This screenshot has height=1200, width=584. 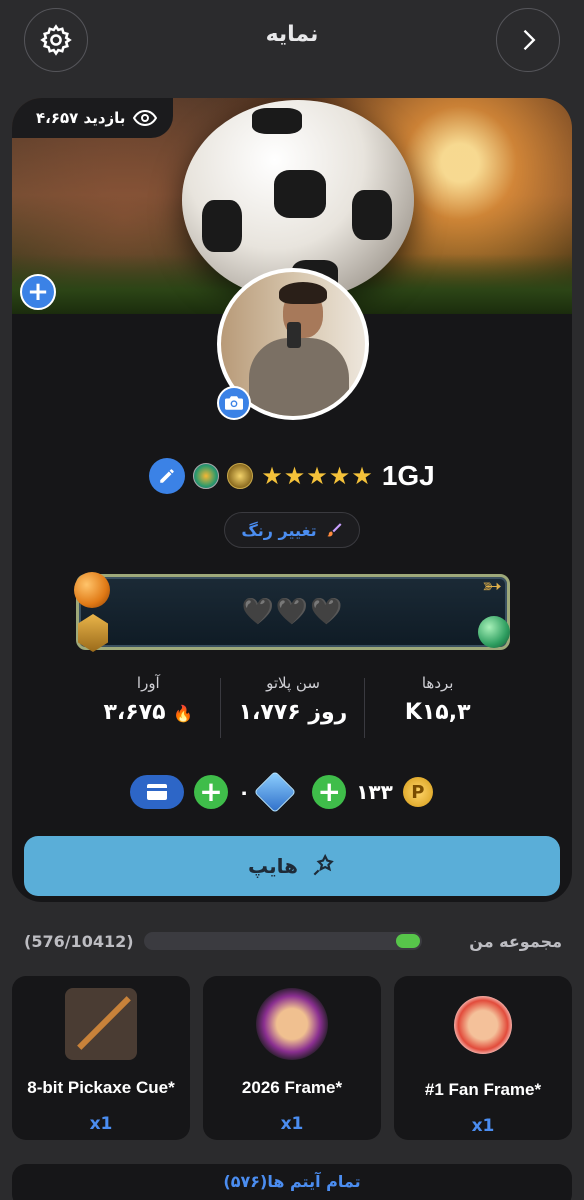 I want to click on paintbrush-icon, so click(x=334, y=530).